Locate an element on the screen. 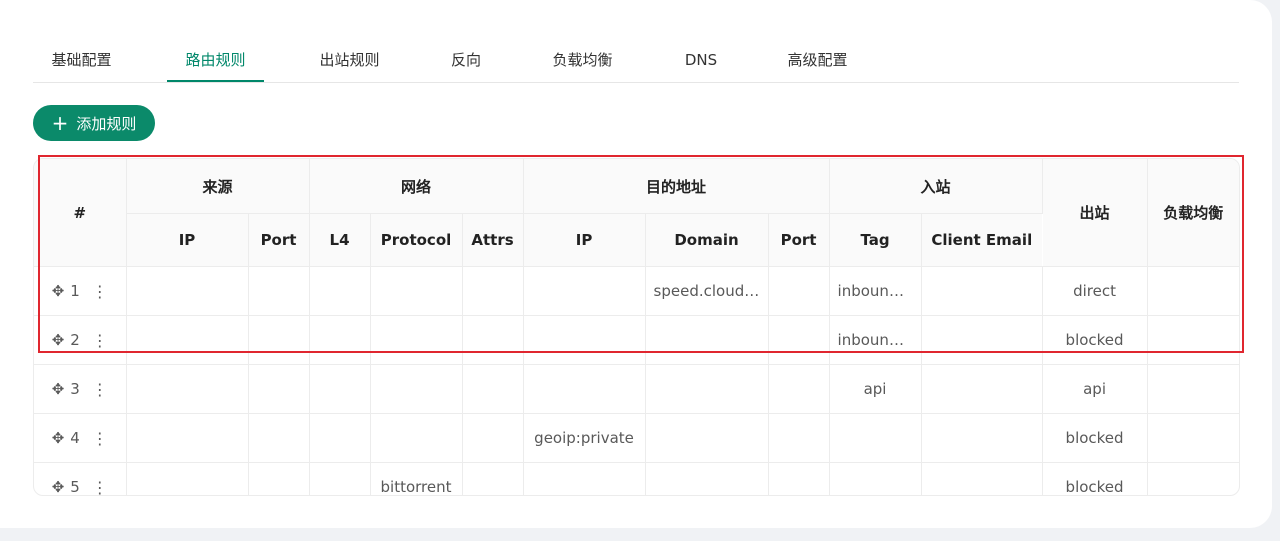 Image resolution: width=1280 pixels, height=541 pixels. tab-routing-rules: 路由规则 is located at coordinates (215, 60).